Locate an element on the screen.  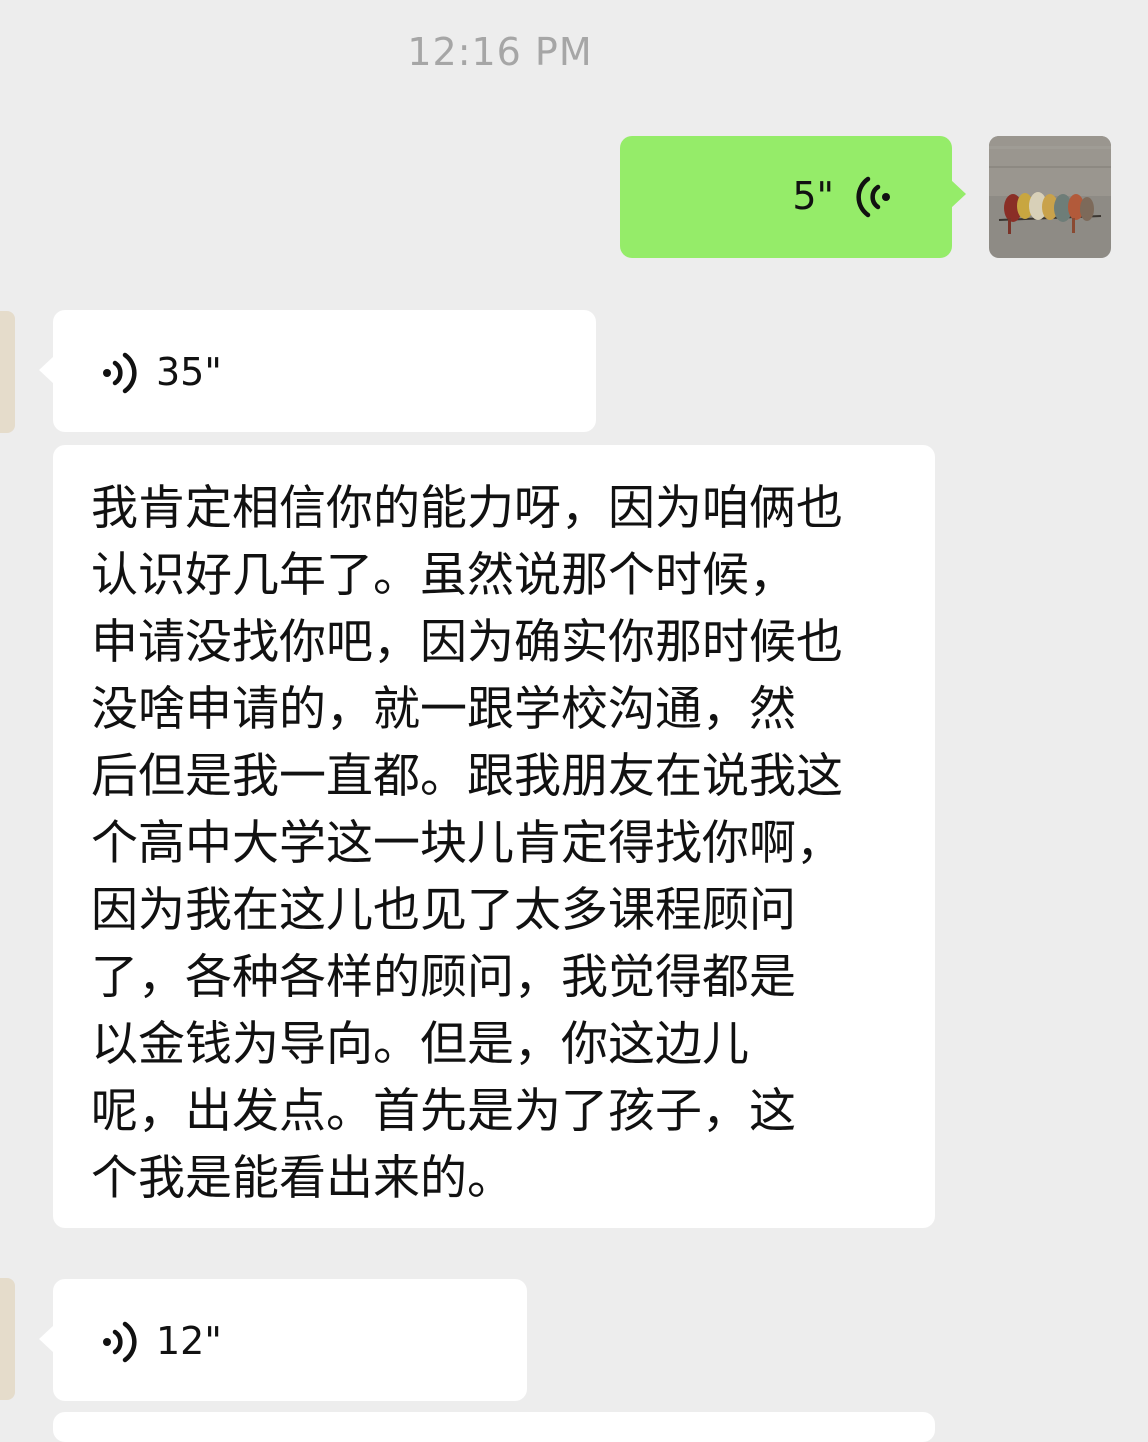
message-line: 个我是能看出来的。 is located at coordinates (302, 1178).